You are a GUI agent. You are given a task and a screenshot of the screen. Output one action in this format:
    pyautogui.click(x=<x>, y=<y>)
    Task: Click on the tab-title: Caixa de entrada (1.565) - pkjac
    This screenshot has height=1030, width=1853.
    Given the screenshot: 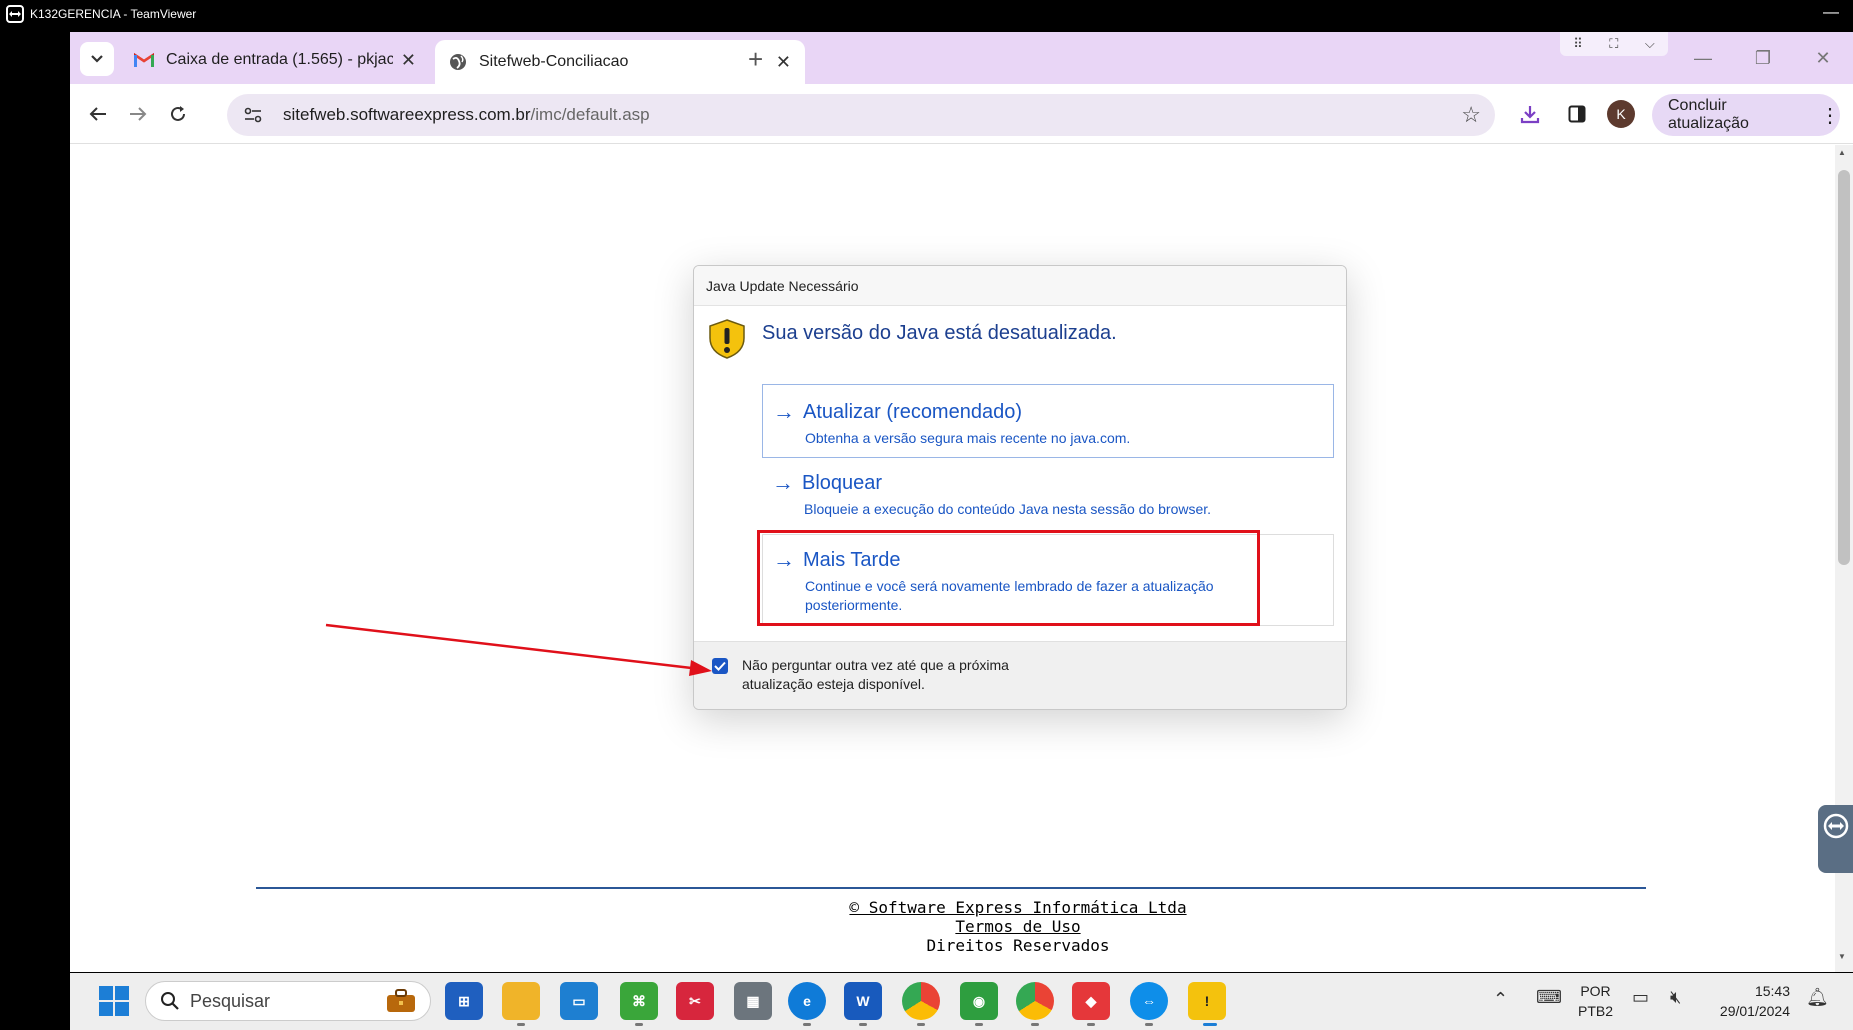 What is the action you would take?
    pyautogui.click(x=279, y=59)
    